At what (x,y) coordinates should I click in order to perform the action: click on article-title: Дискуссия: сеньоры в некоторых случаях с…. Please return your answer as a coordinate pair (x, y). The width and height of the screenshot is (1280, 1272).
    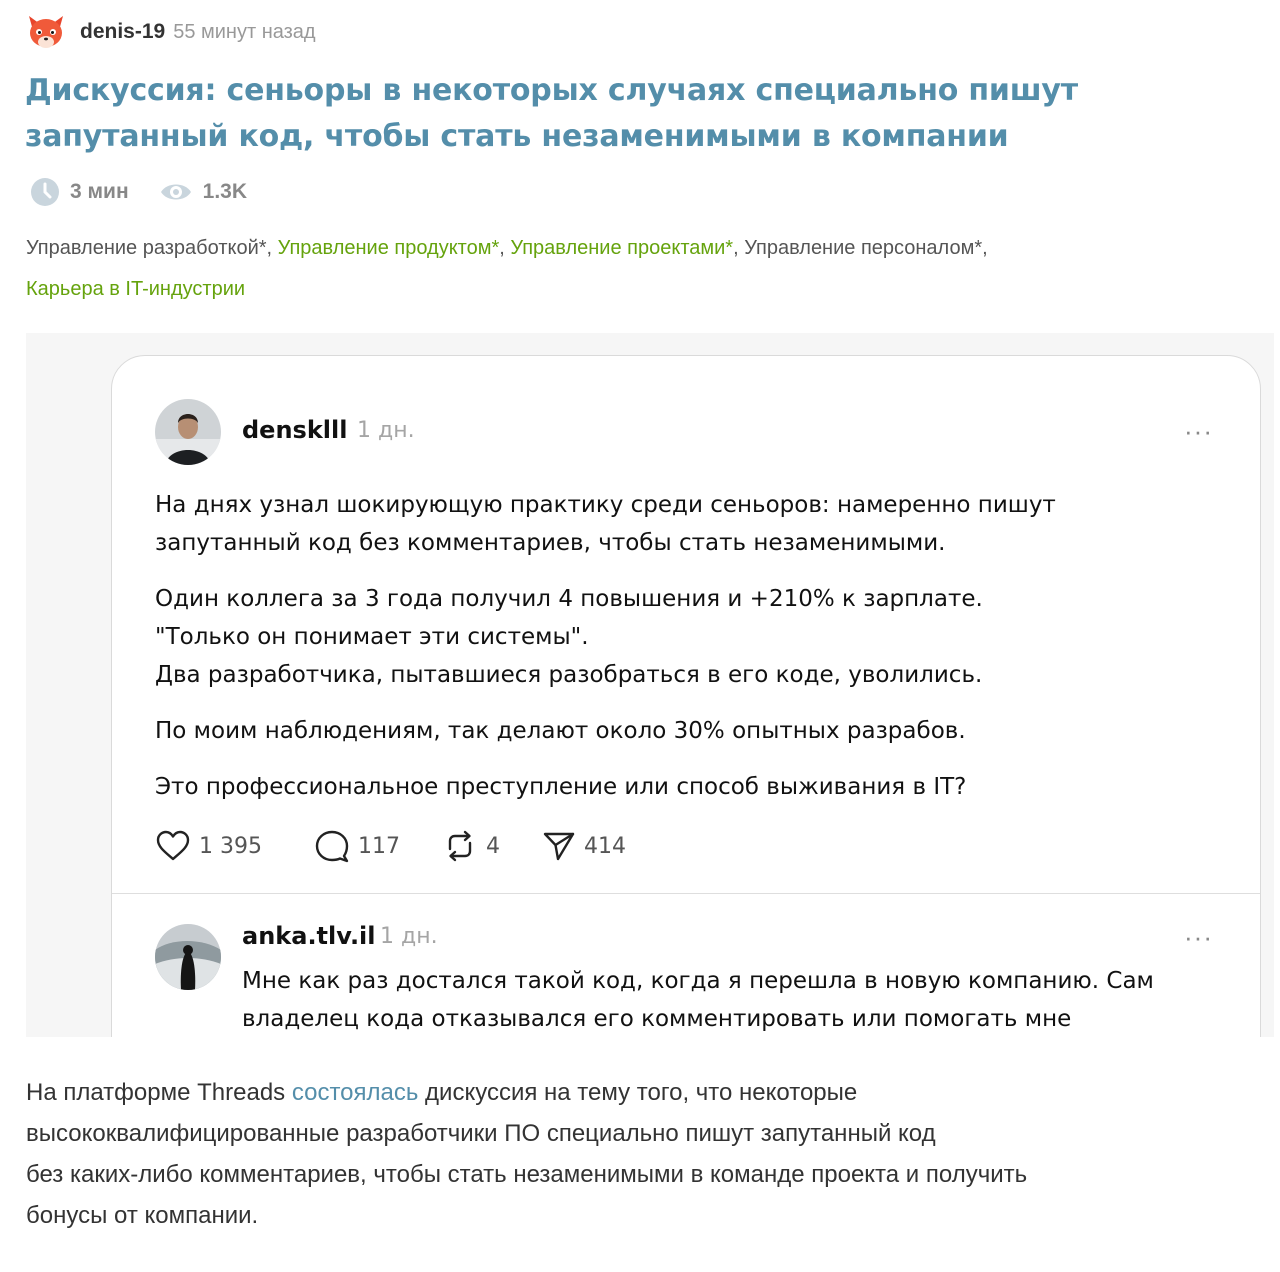
    Looking at the image, I should click on (647, 114).